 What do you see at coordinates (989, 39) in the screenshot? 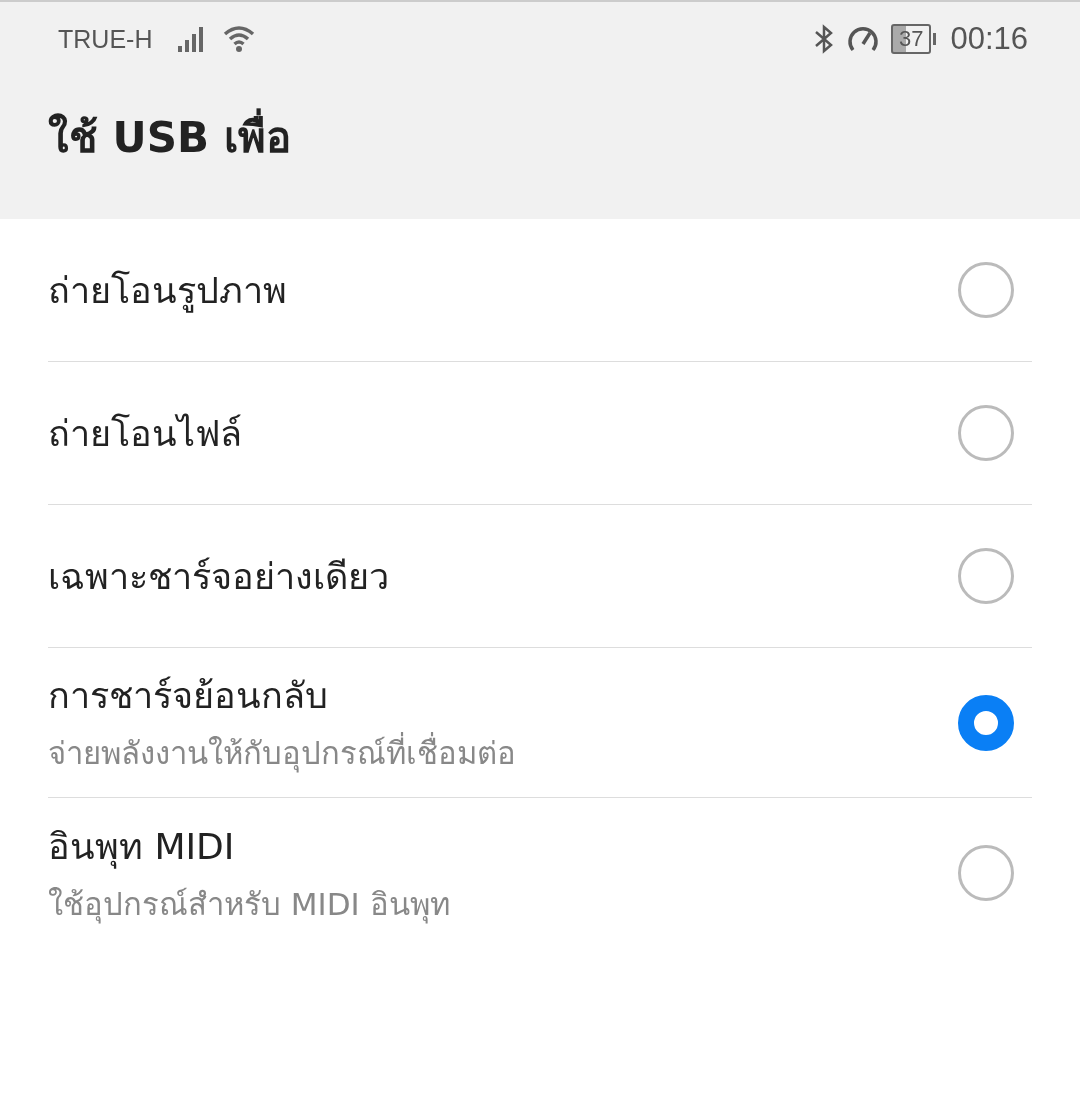
I see `clock: 00:16` at bounding box center [989, 39].